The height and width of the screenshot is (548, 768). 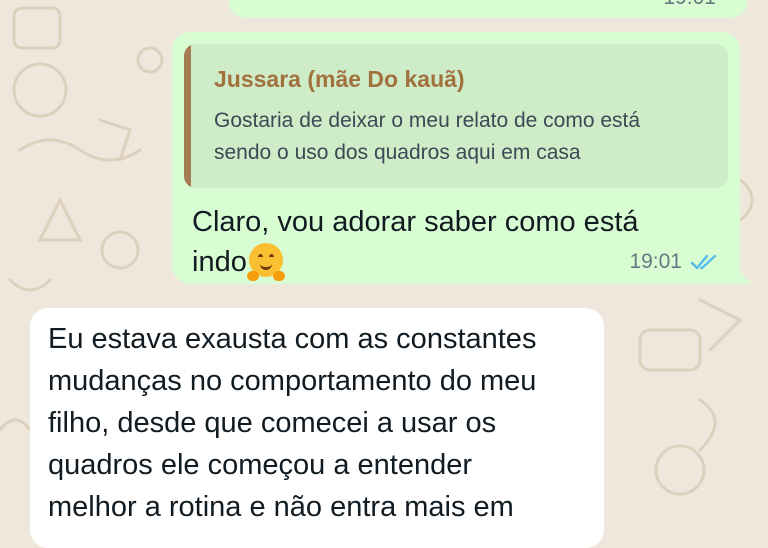 I want to click on quoted-author: Jussara (mãe Do kauã), so click(x=339, y=79).